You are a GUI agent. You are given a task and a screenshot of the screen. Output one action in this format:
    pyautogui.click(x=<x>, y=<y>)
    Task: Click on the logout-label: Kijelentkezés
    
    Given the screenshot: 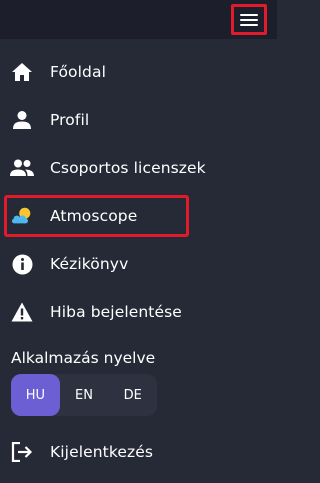 What is the action you would take?
    pyautogui.click(x=102, y=452)
    